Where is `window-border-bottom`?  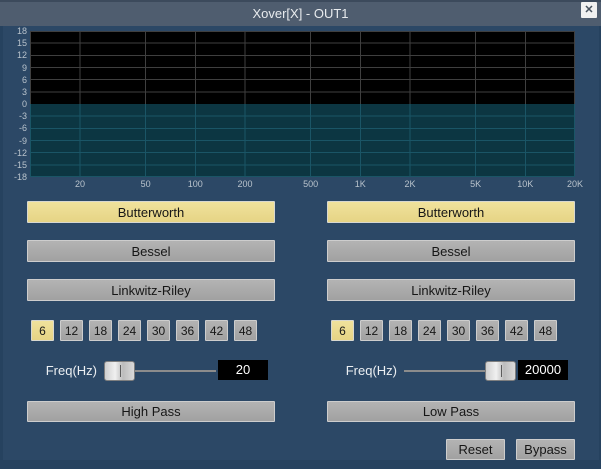
window-border-bottom is located at coordinates (300, 464).